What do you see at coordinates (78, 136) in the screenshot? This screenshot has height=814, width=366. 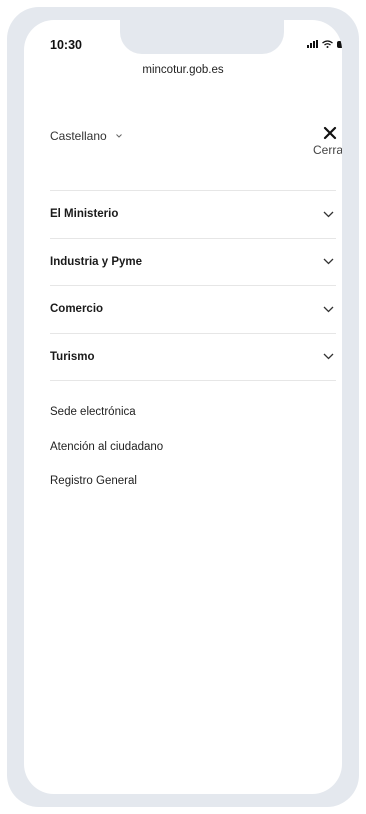 I see `language-label: Castellano` at bounding box center [78, 136].